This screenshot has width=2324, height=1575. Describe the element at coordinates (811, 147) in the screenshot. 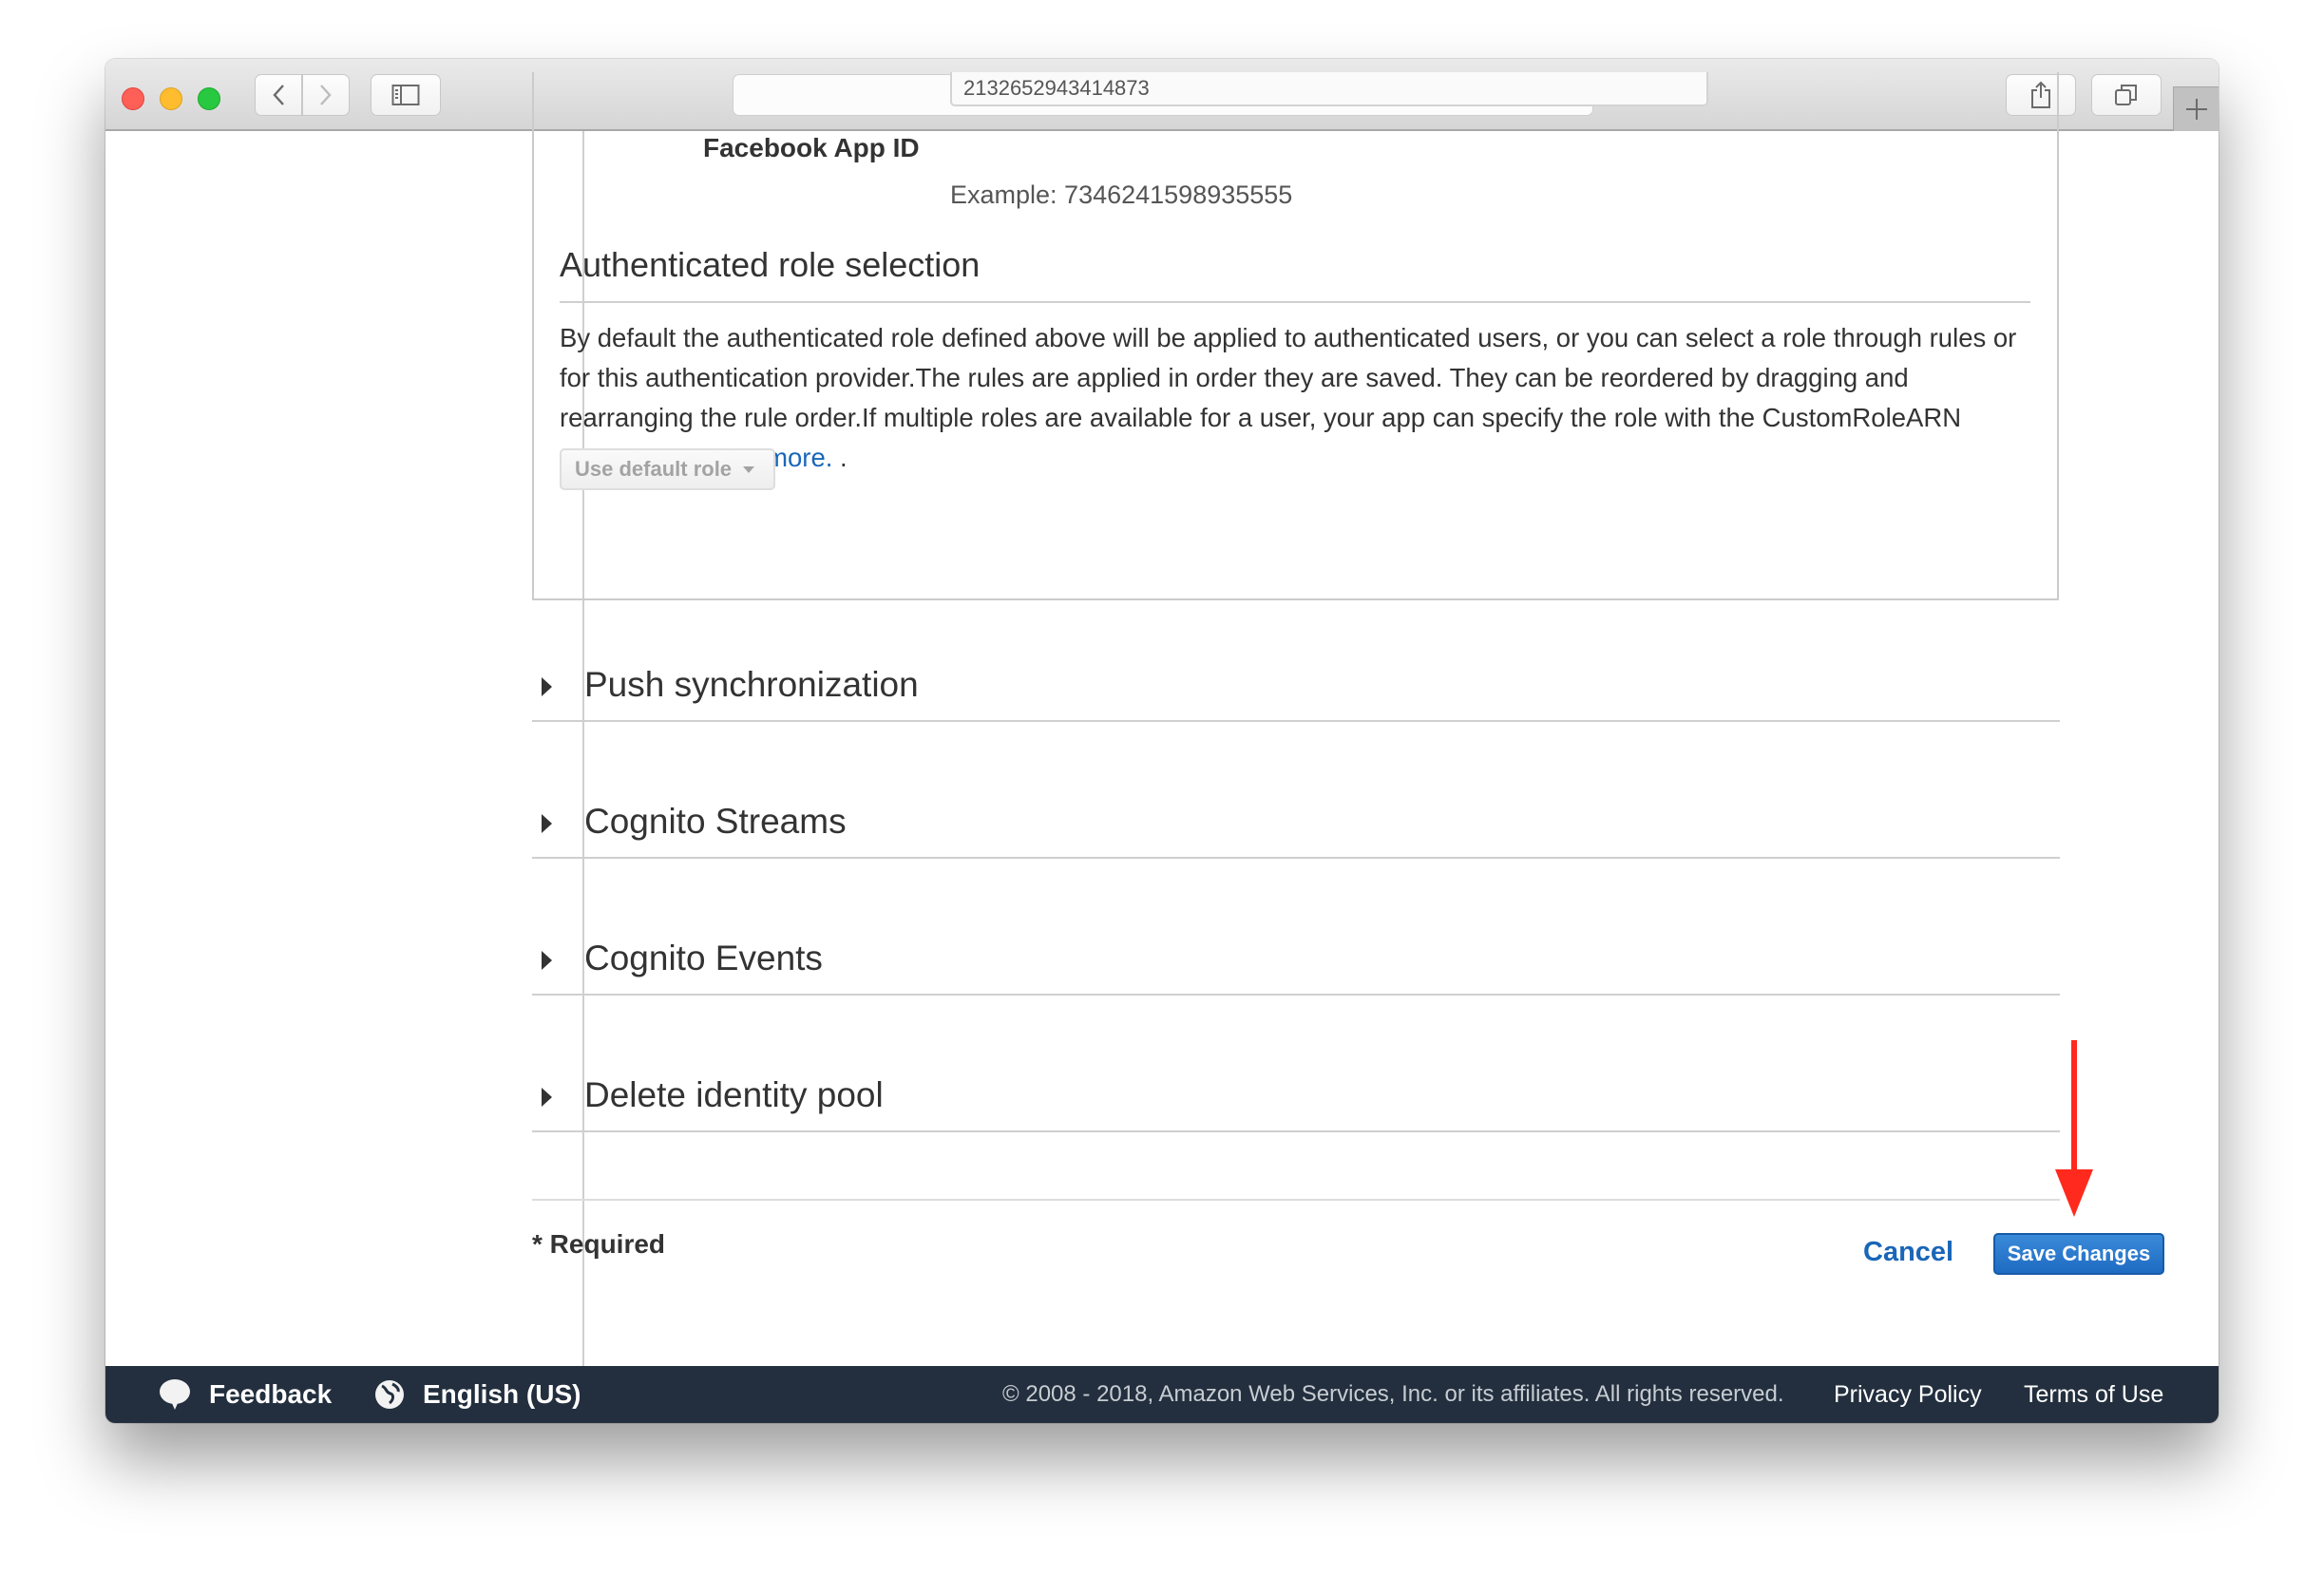

I see `facebook-app-id-label: Facebook App ID` at that location.